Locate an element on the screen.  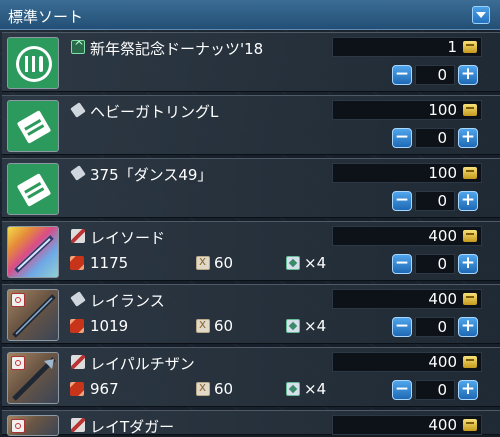
rare-icon is located at coordinates (78, 46).